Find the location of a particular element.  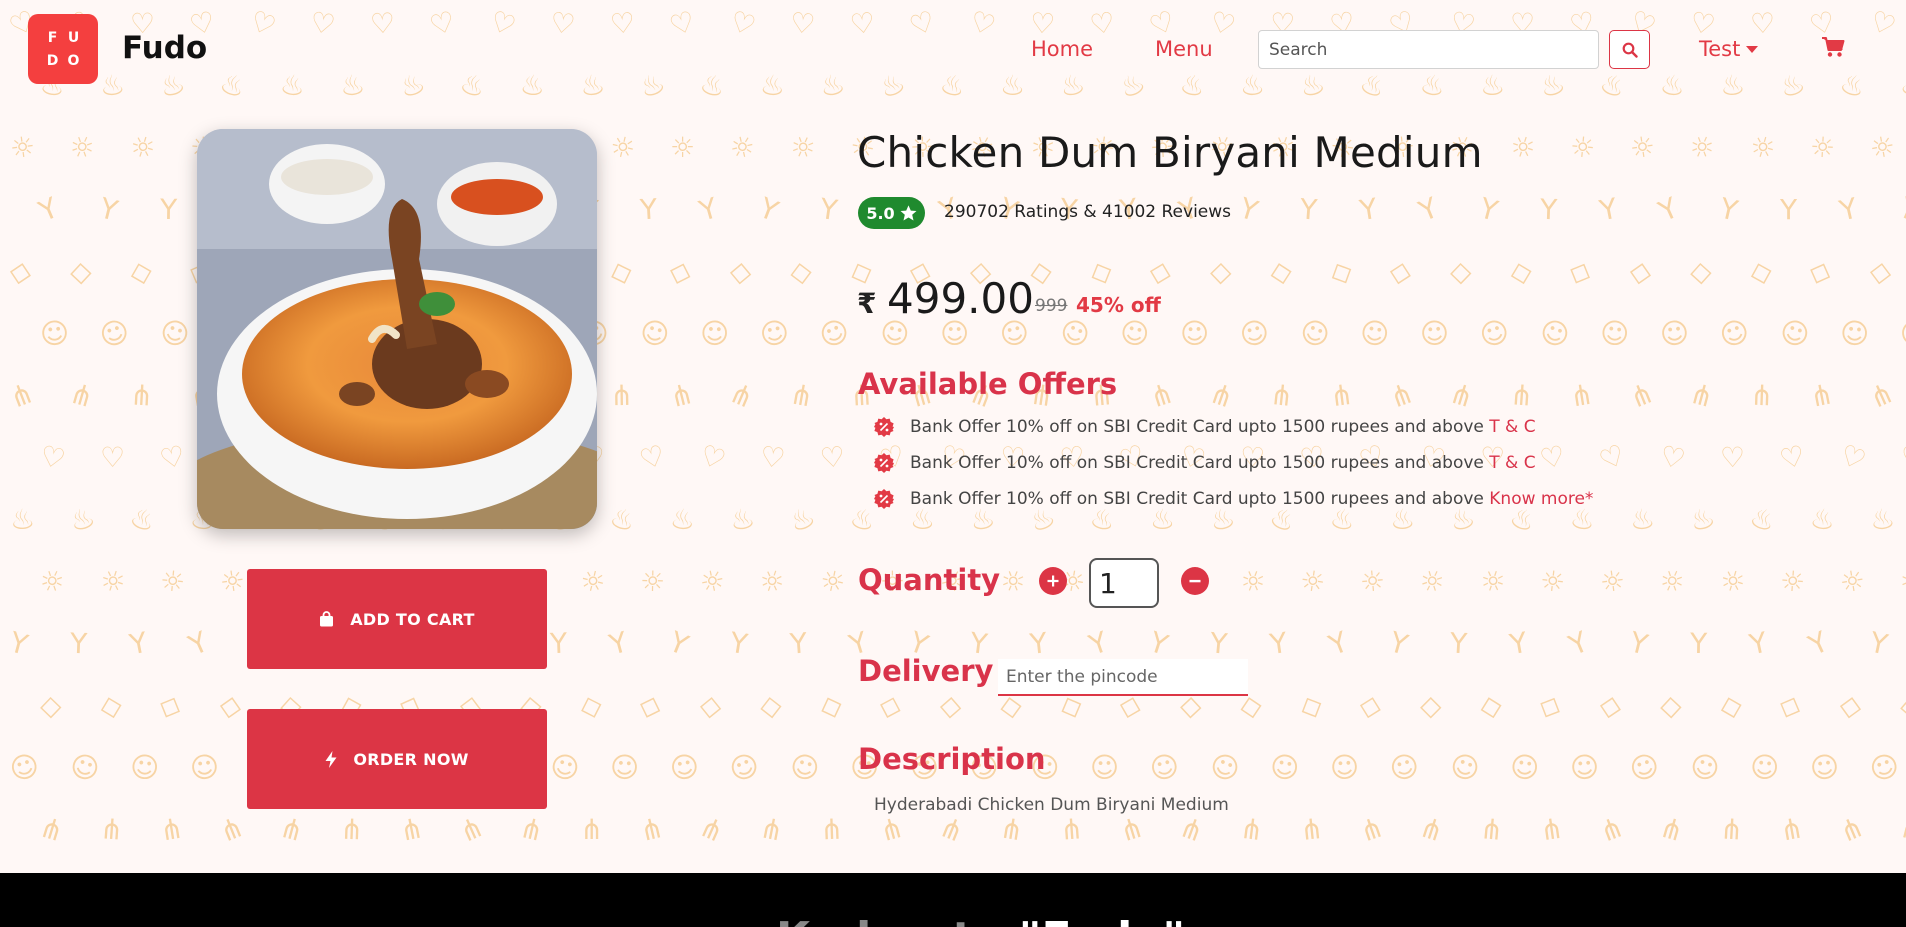

footer-tagline: Kadarate "Fudo" is located at coordinates (980, 920).